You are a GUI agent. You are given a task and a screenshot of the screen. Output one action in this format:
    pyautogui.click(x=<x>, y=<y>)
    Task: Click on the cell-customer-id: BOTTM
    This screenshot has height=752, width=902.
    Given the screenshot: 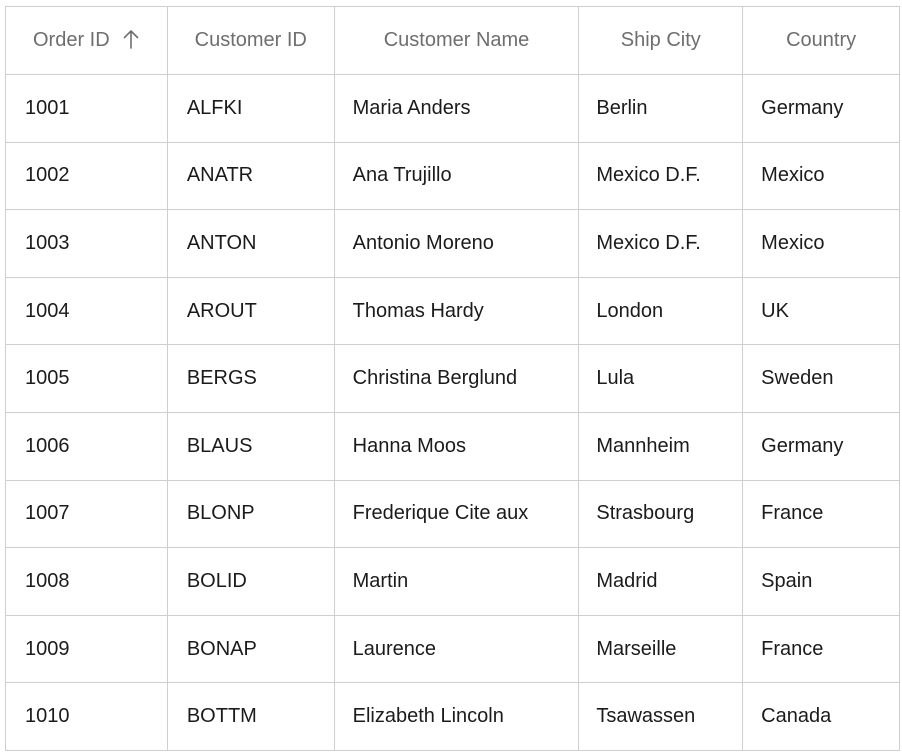 What is the action you would take?
    pyautogui.click(x=251, y=716)
    